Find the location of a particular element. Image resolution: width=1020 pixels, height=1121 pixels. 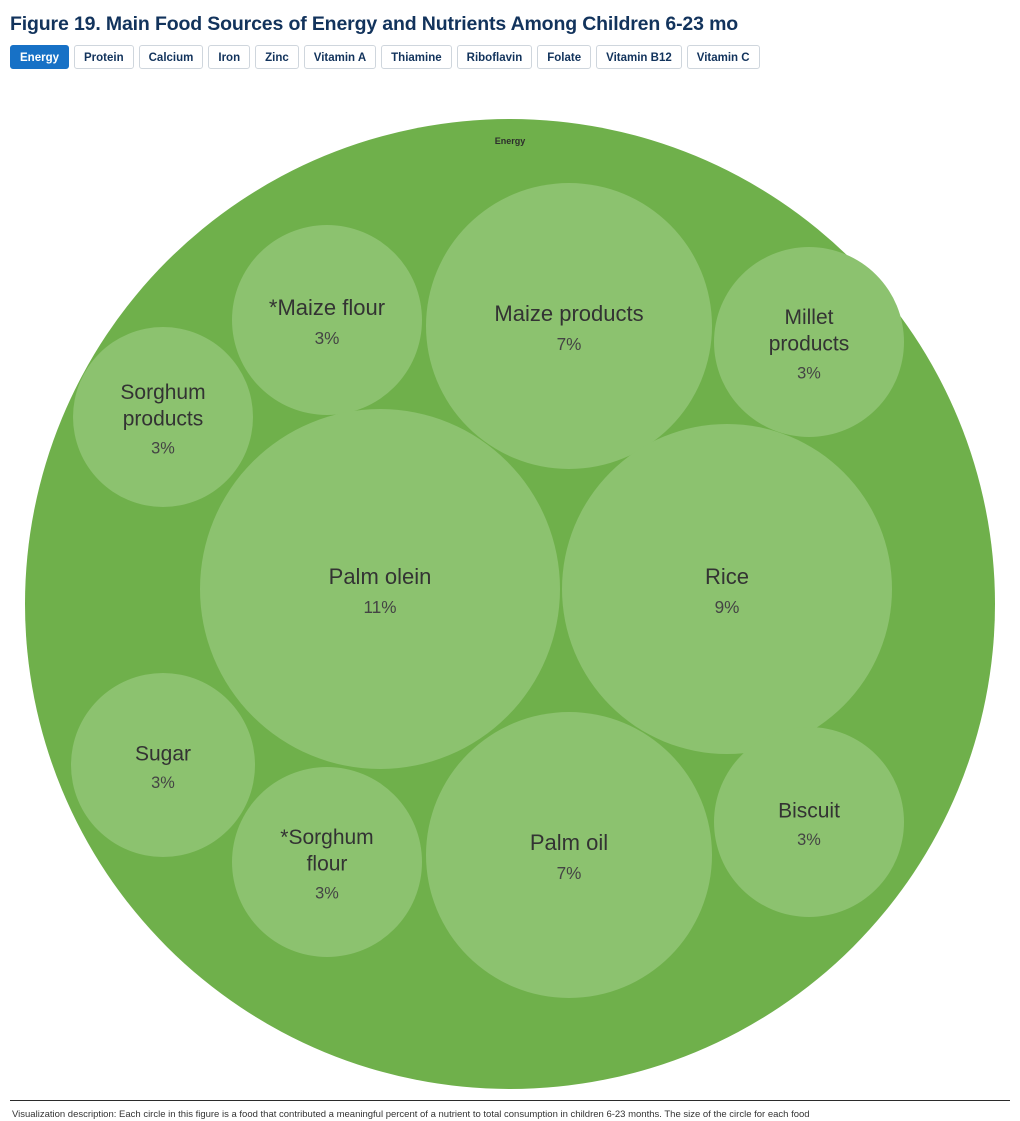

tab-vitamin-b12: Vitamin B12 is located at coordinates (639, 57).